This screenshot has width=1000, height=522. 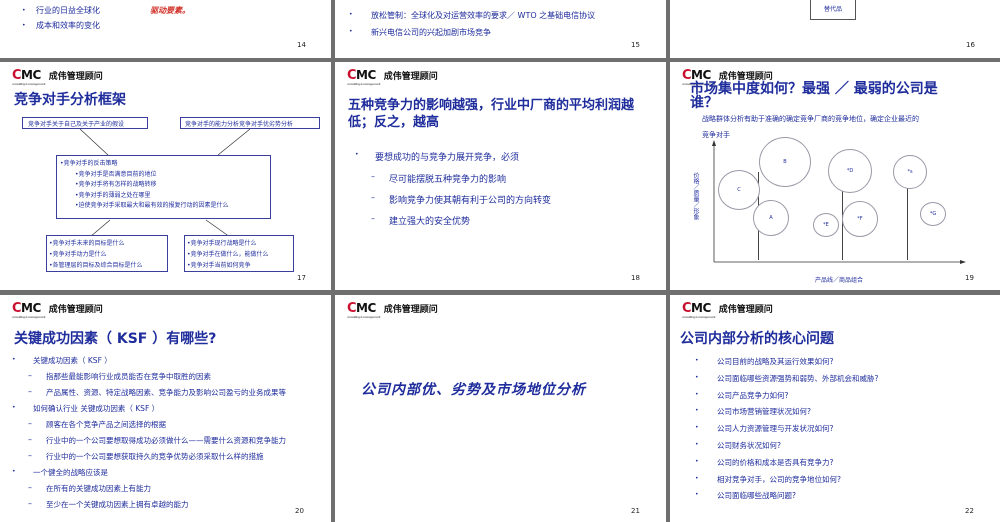 I want to click on ksf-subpoint: 顾客在各个竞争产品之间选择的根据, so click(x=106, y=424).